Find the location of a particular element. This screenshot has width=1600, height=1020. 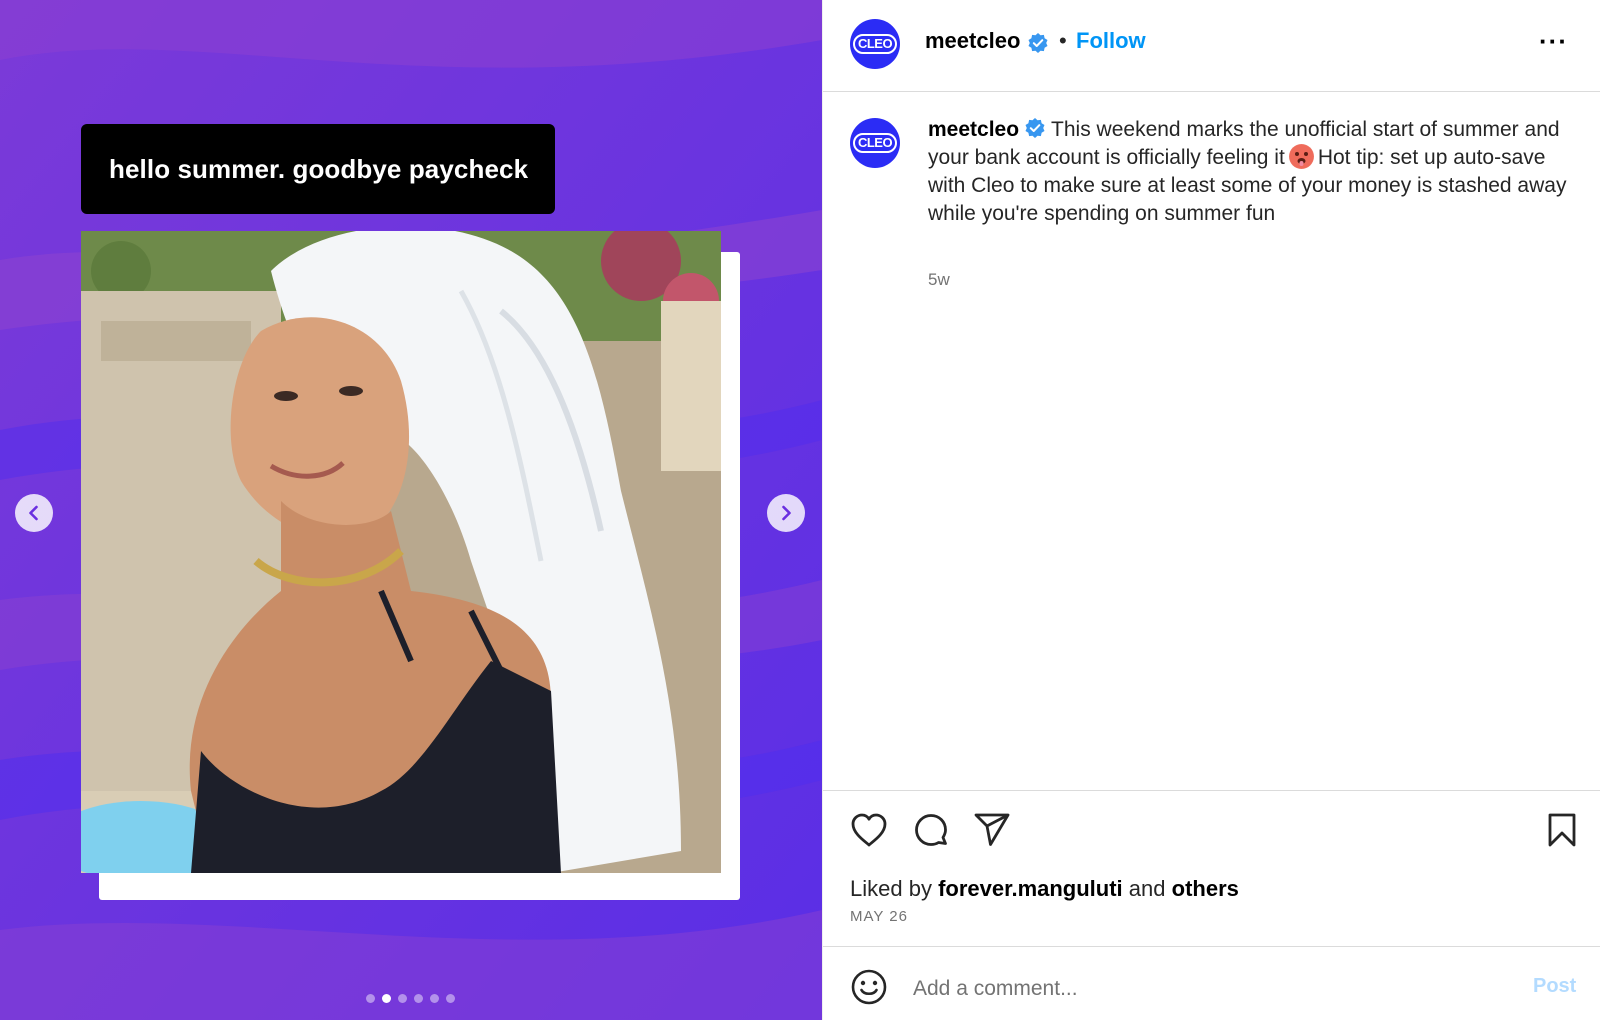

more-options-button: ··· is located at coordinates (1553, 41).